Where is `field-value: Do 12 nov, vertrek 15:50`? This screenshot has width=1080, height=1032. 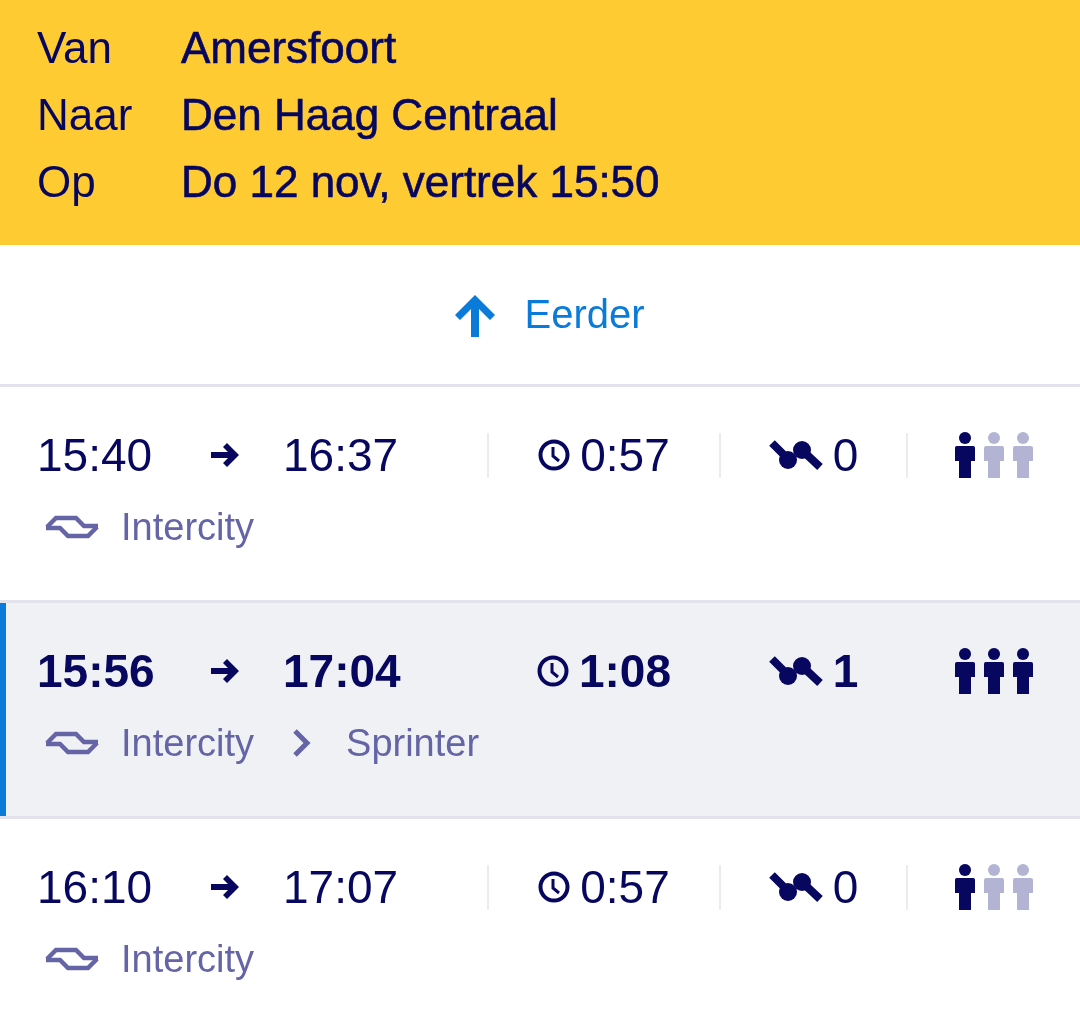
field-value: Do 12 nov, vertrek 15:50 is located at coordinates (420, 182).